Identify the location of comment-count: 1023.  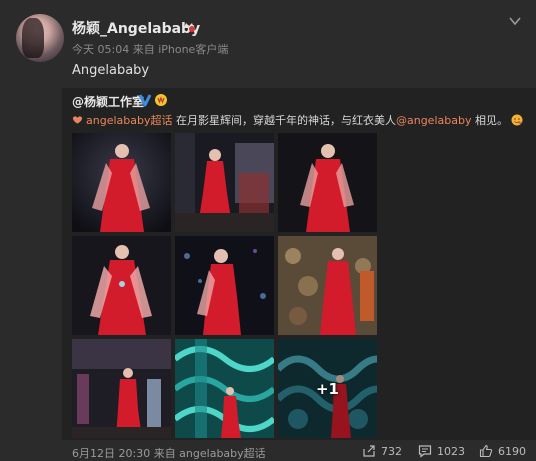
(451, 451).